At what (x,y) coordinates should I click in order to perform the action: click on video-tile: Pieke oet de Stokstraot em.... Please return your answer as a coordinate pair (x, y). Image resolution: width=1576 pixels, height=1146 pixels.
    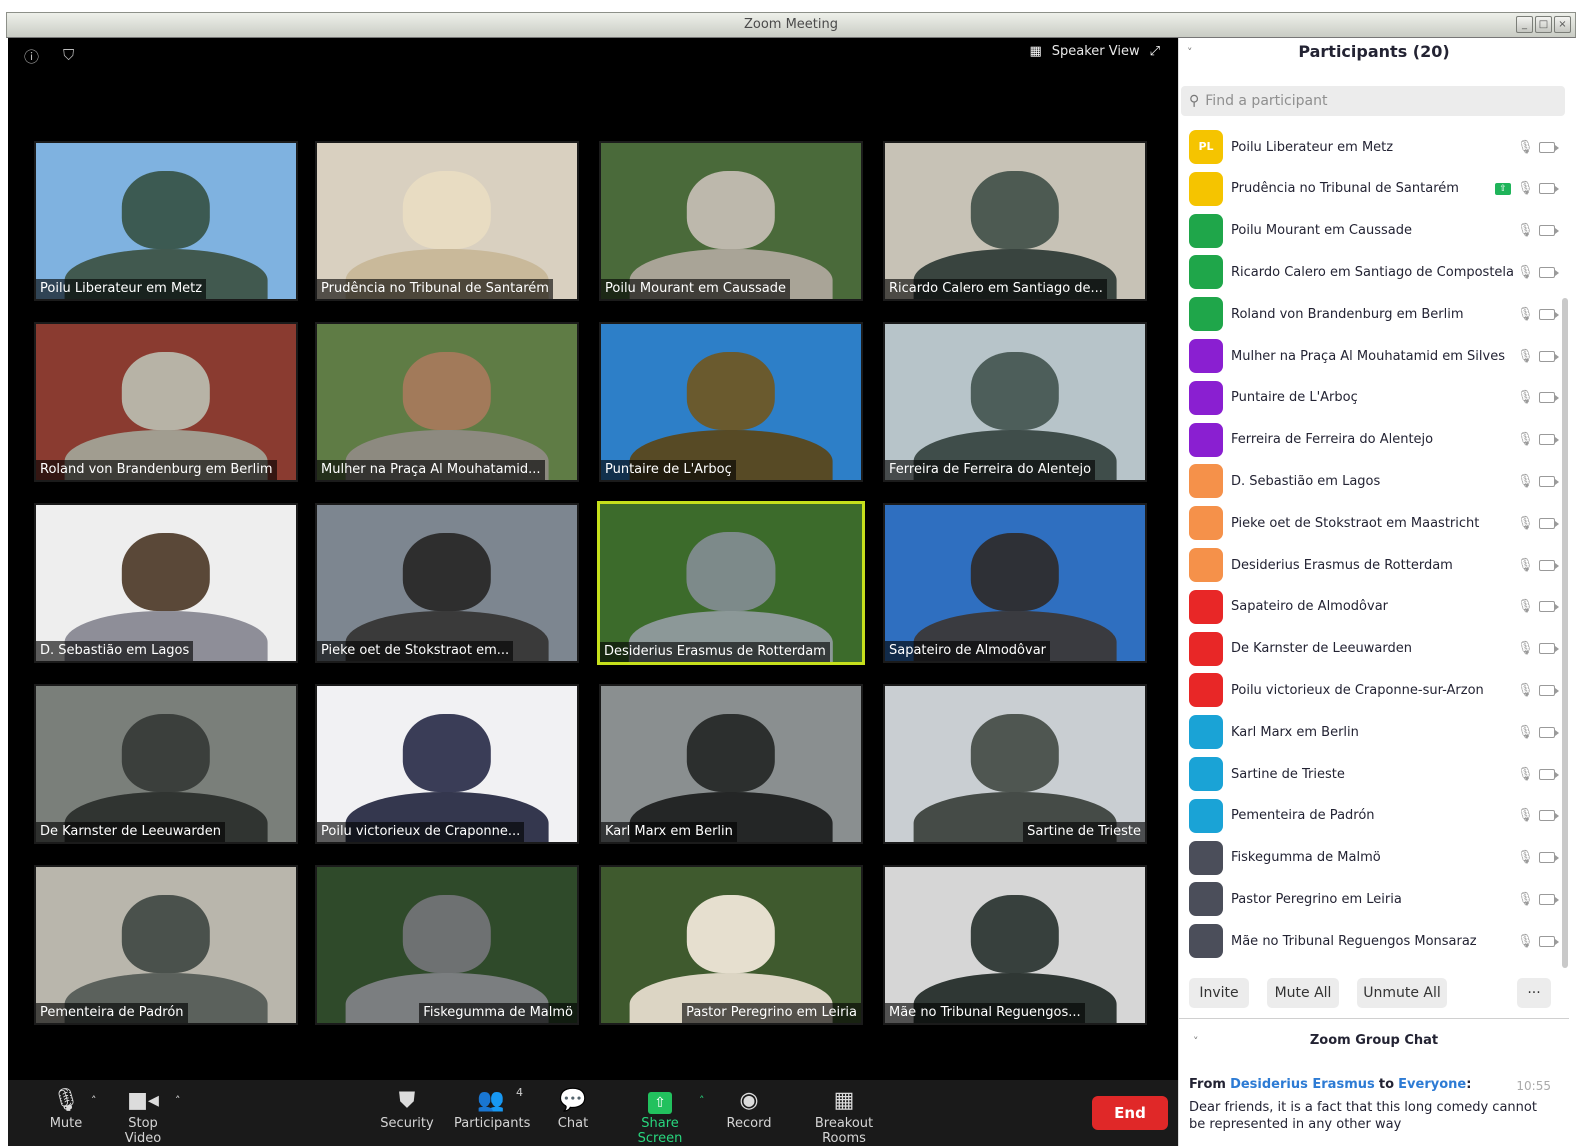
    Looking at the image, I should click on (447, 583).